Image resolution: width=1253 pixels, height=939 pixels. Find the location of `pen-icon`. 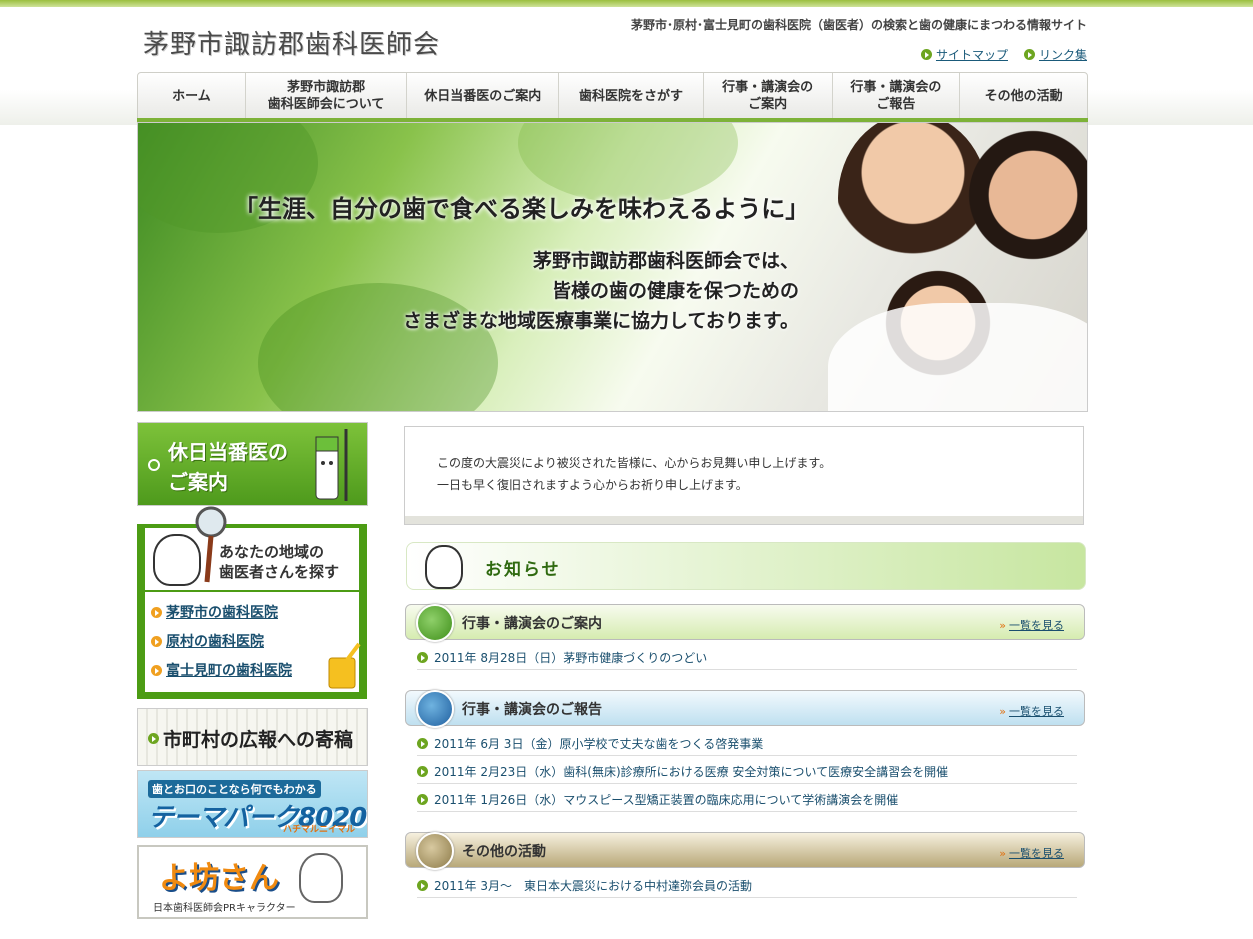

pen-icon is located at coordinates (435, 709).